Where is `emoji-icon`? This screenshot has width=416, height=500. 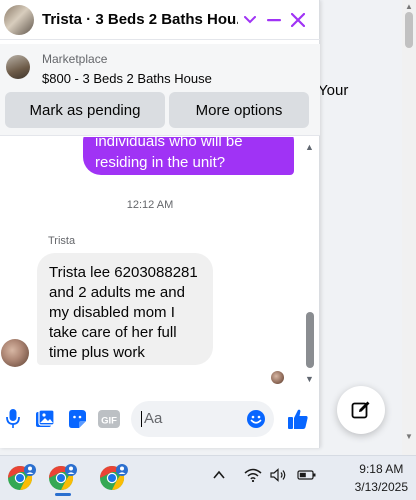 emoji-icon is located at coordinates (256, 419).